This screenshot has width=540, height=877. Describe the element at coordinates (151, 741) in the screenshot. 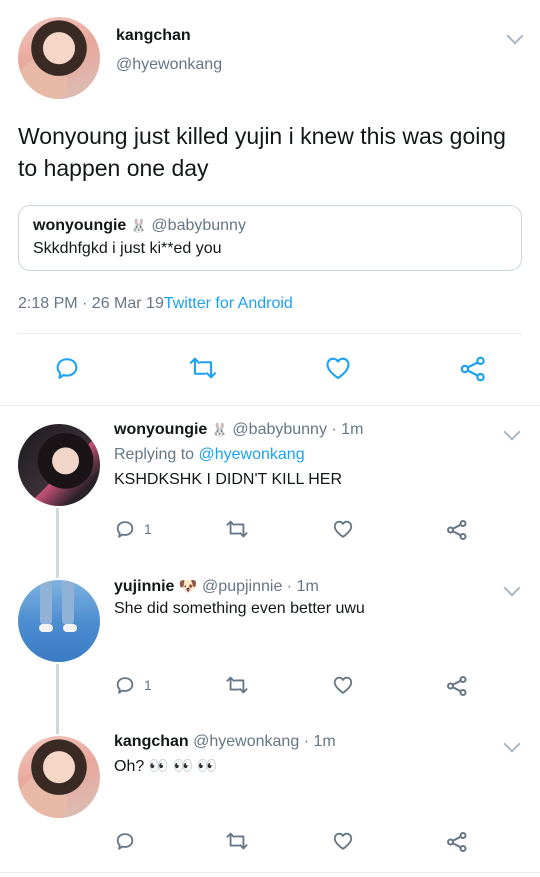

I see `reply-display-name: kangchan` at that location.